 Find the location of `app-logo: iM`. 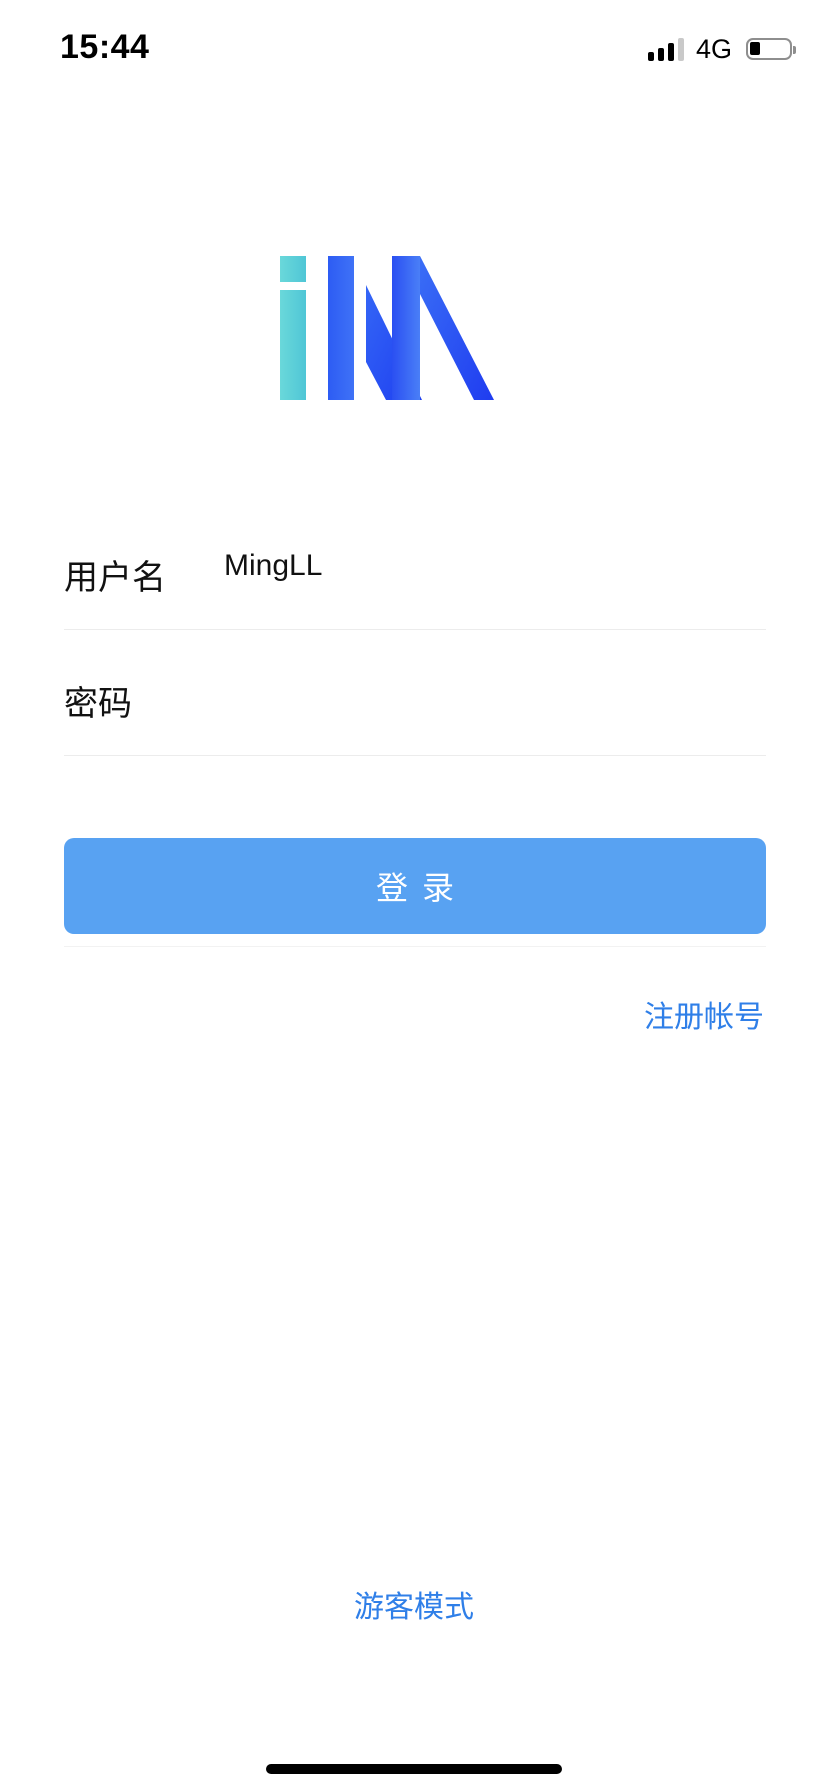

app-logo: iM is located at coordinates (387, 328).